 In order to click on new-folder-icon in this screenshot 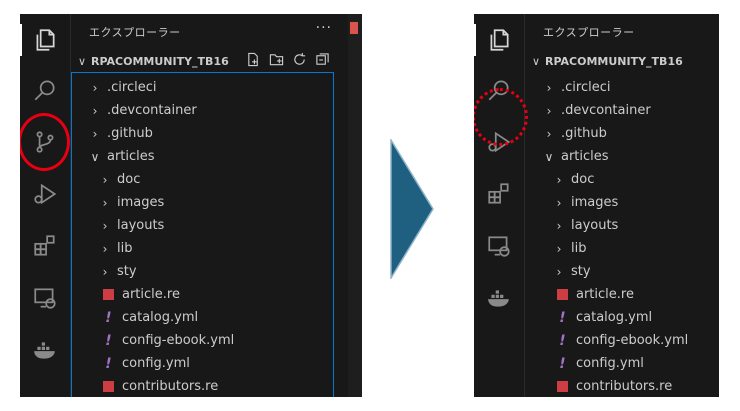, I will do `click(276, 59)`.